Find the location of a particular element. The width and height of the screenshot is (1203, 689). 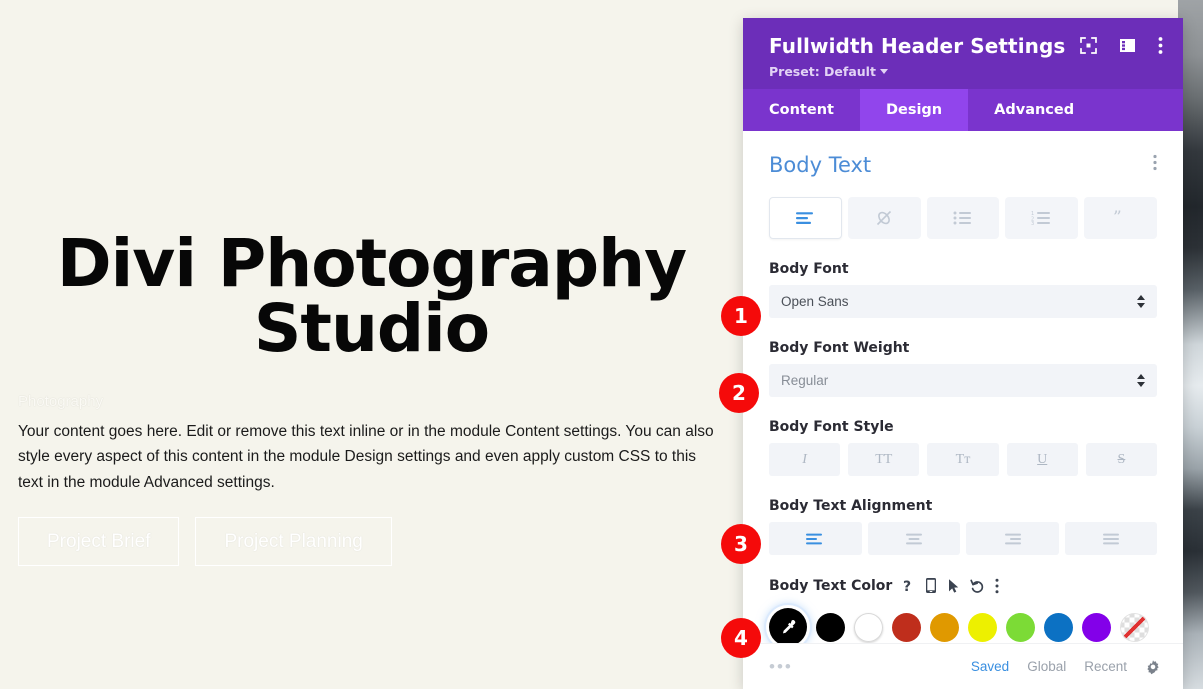

tab-design: Design is located at coordinates (914, 110).